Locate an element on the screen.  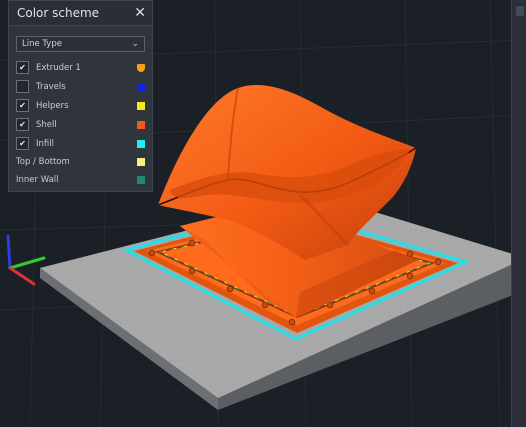
legend-top-bottom: Top / Bottom is located at coordinates (80, 162).